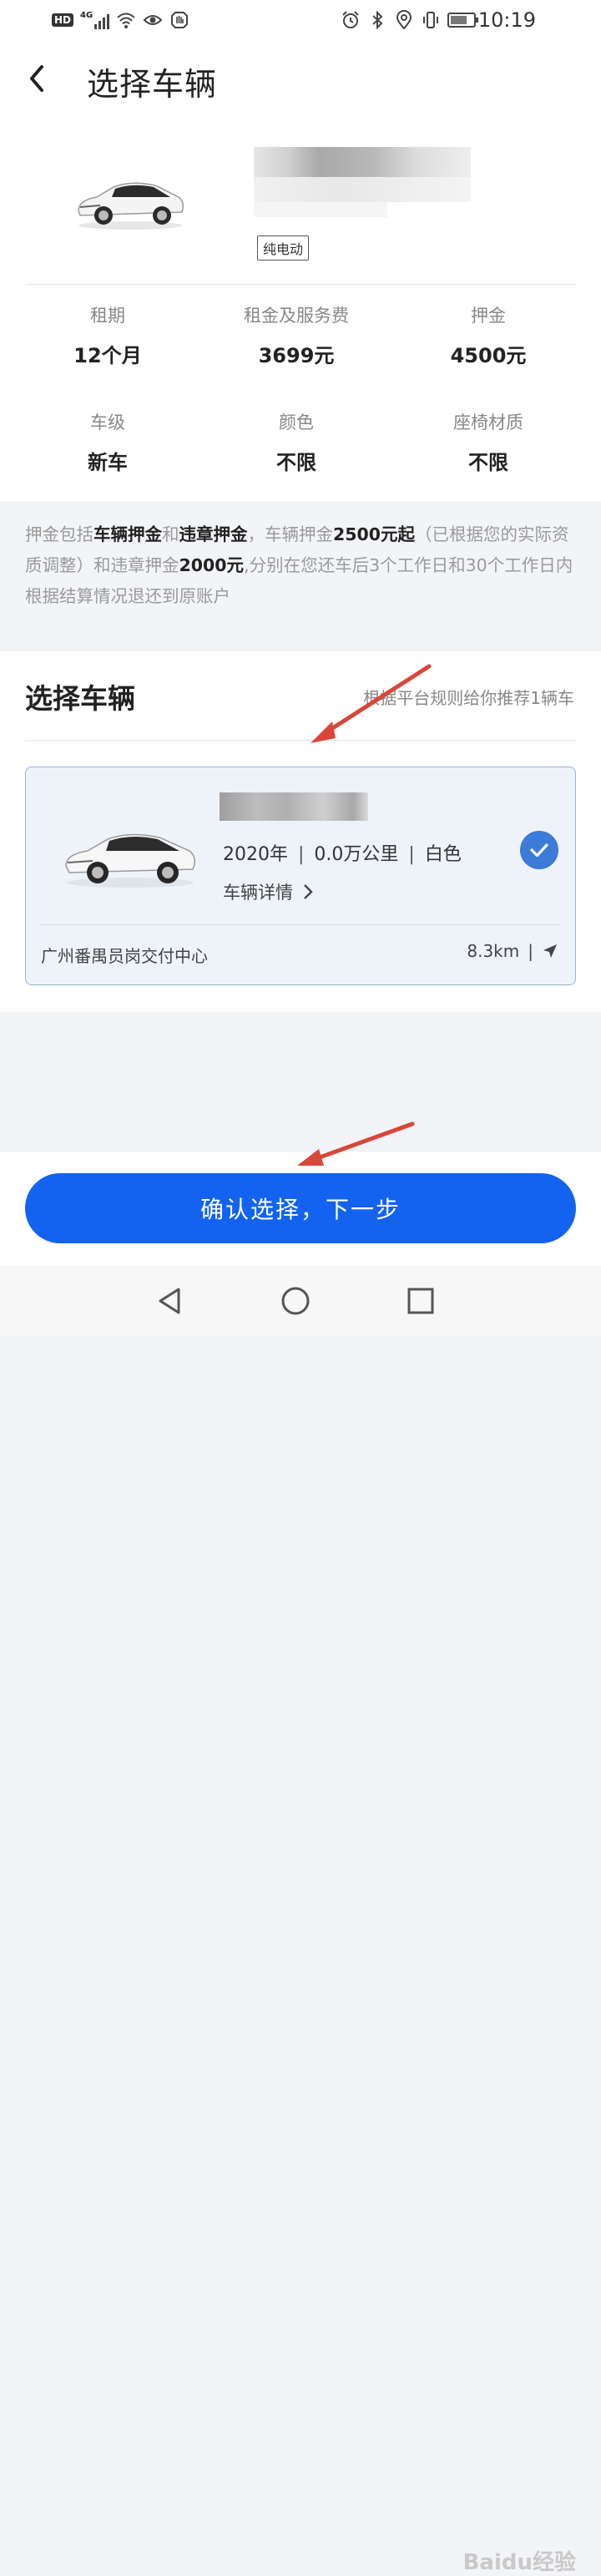 The width and height of the screenshot is (601, 2576). Describe the element at coordinates (294, 806) in the screenshot. I see `vehicle-plate-redacted` at that location.